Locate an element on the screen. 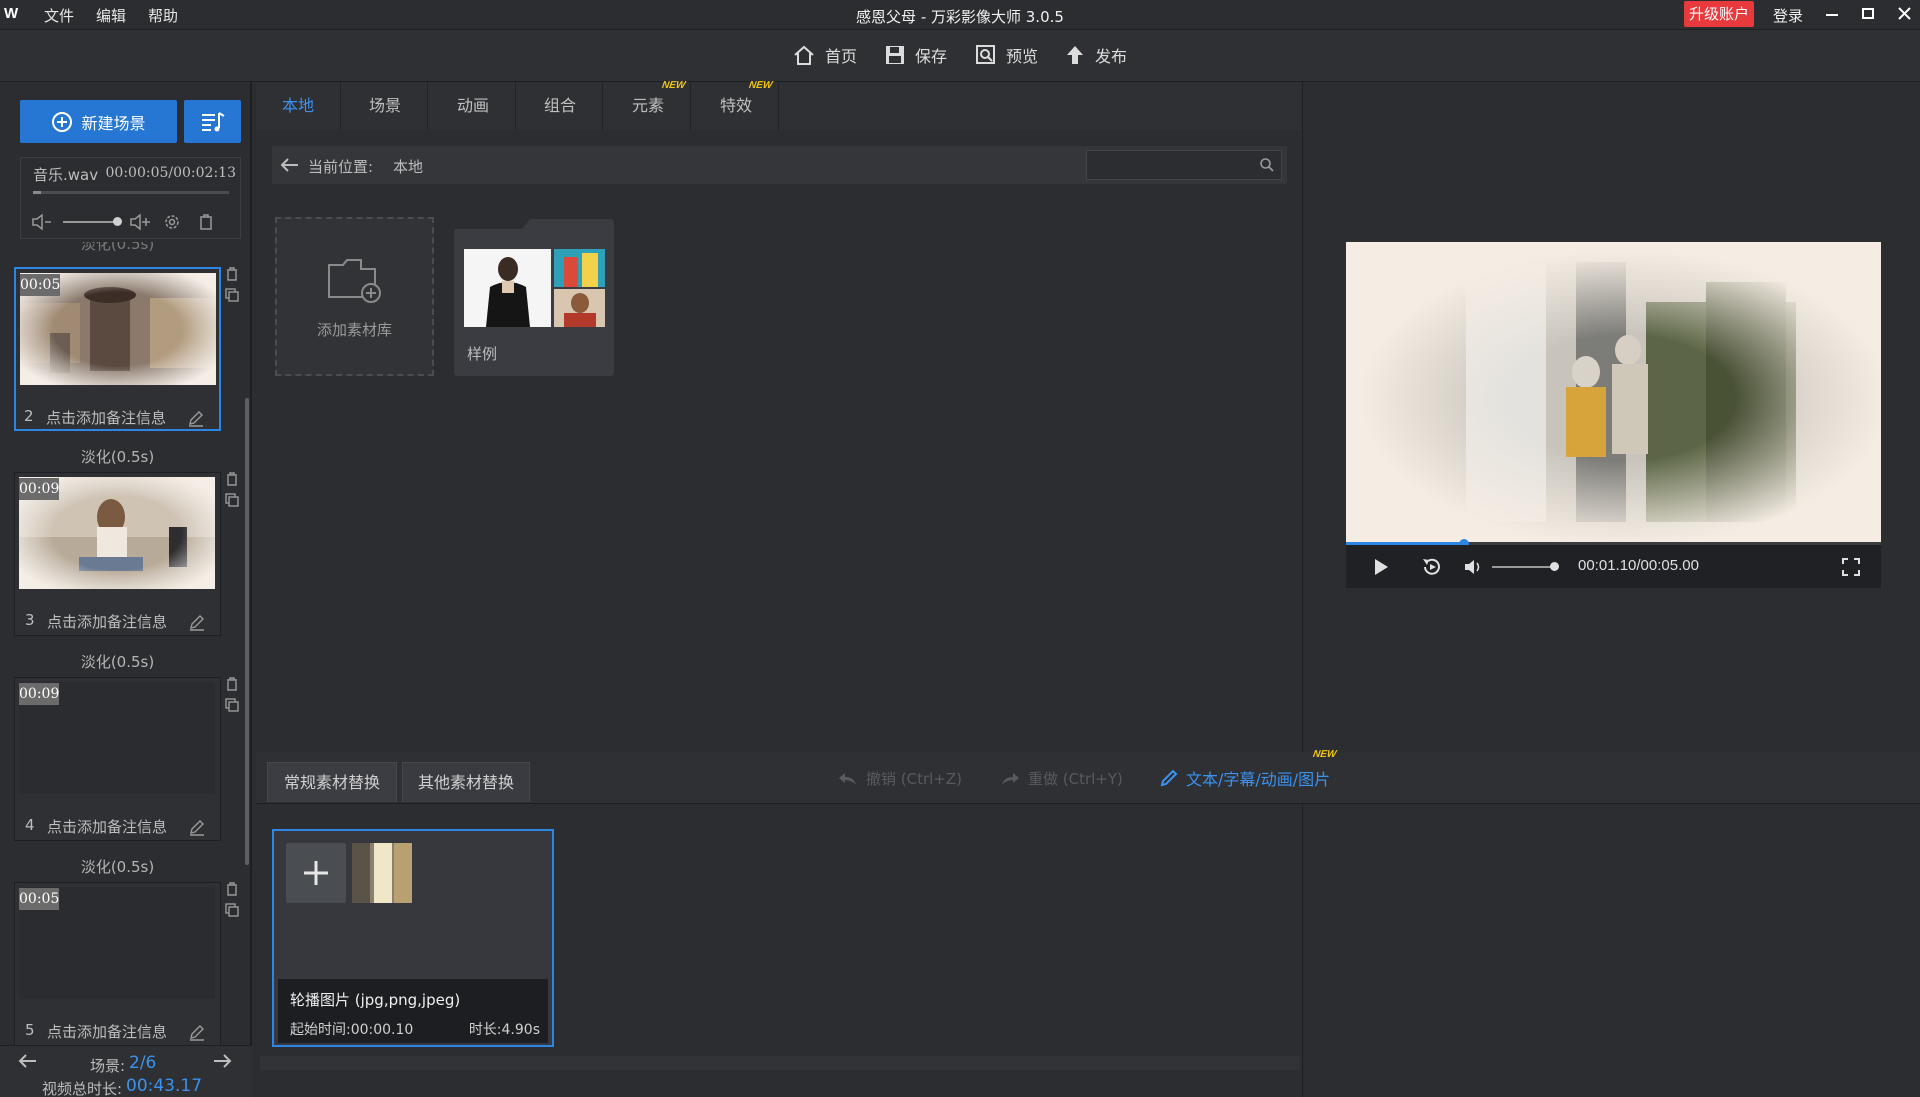 This screenshot has width=1920, height=1097. undo-button: 撤销 (Ctrl+Z) is located at coordinates (900, 778).